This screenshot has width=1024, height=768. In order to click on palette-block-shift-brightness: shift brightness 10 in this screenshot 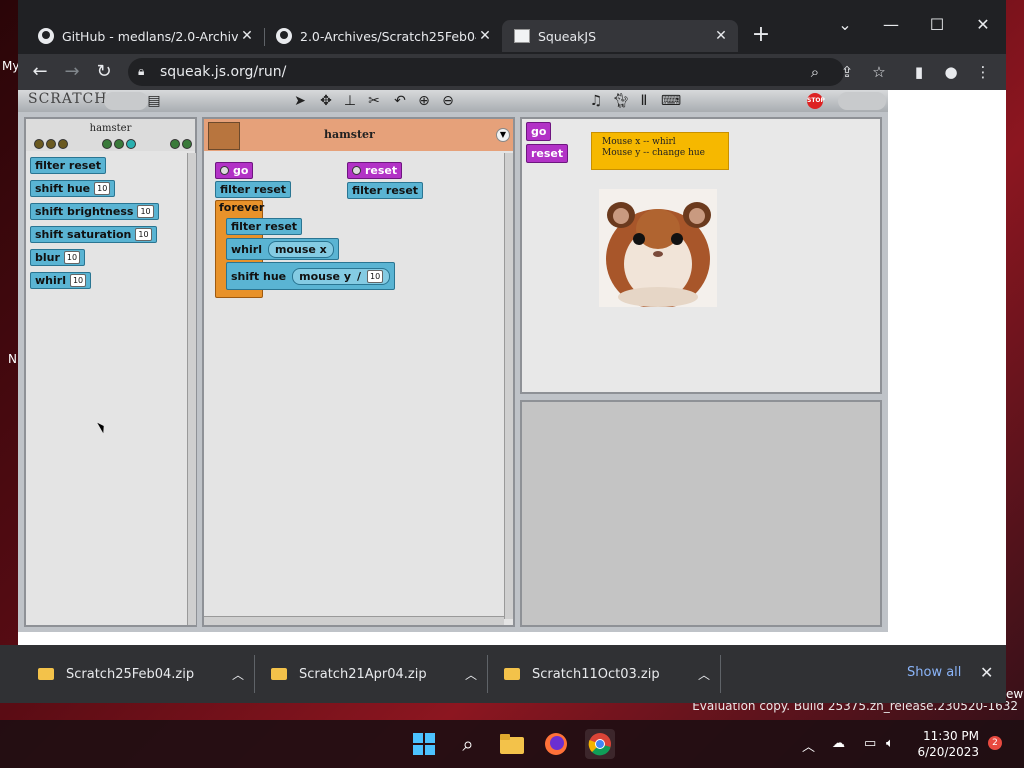, I will do `click(94, 211)`.